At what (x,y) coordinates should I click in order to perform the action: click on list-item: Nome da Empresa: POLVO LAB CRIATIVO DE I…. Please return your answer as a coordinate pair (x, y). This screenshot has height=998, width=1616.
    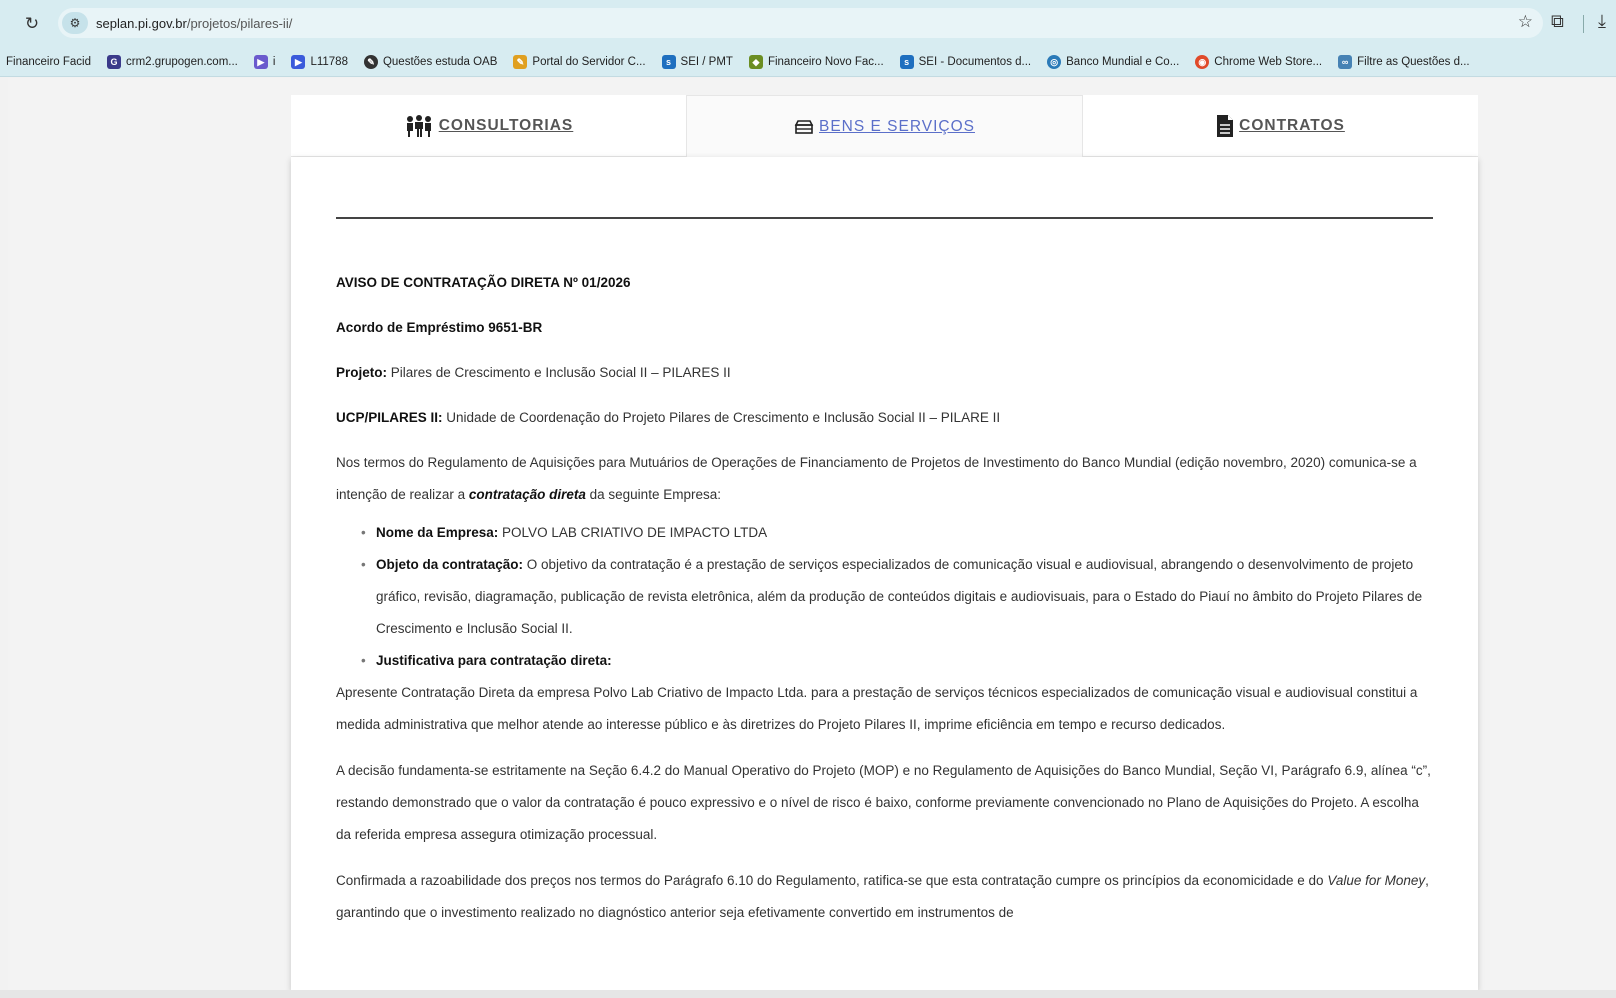
    Looking at the image, I should click on (897, 533).